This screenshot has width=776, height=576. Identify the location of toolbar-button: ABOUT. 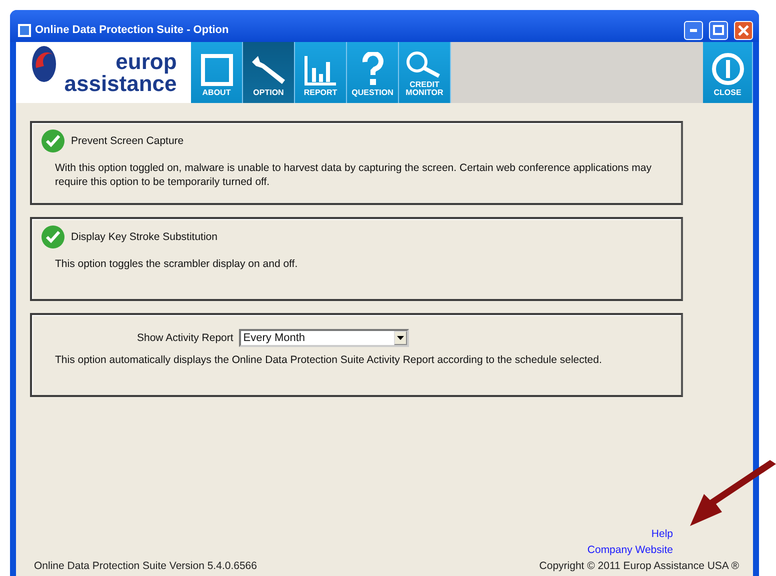
(217, 72).